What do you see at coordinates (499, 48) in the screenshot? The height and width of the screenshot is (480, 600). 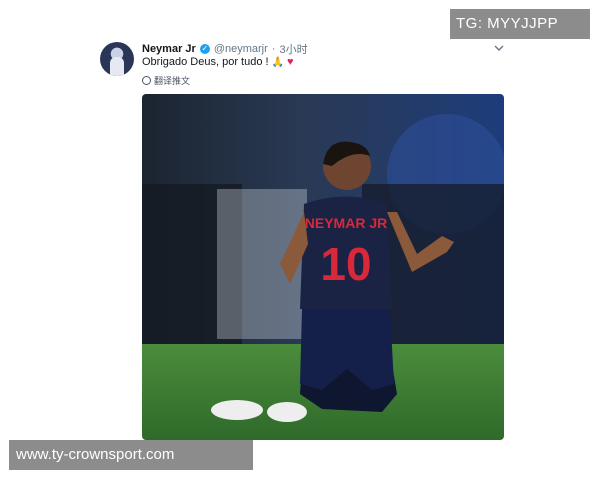 I see `chevron-down-icon` at bounding box center [499, 48].